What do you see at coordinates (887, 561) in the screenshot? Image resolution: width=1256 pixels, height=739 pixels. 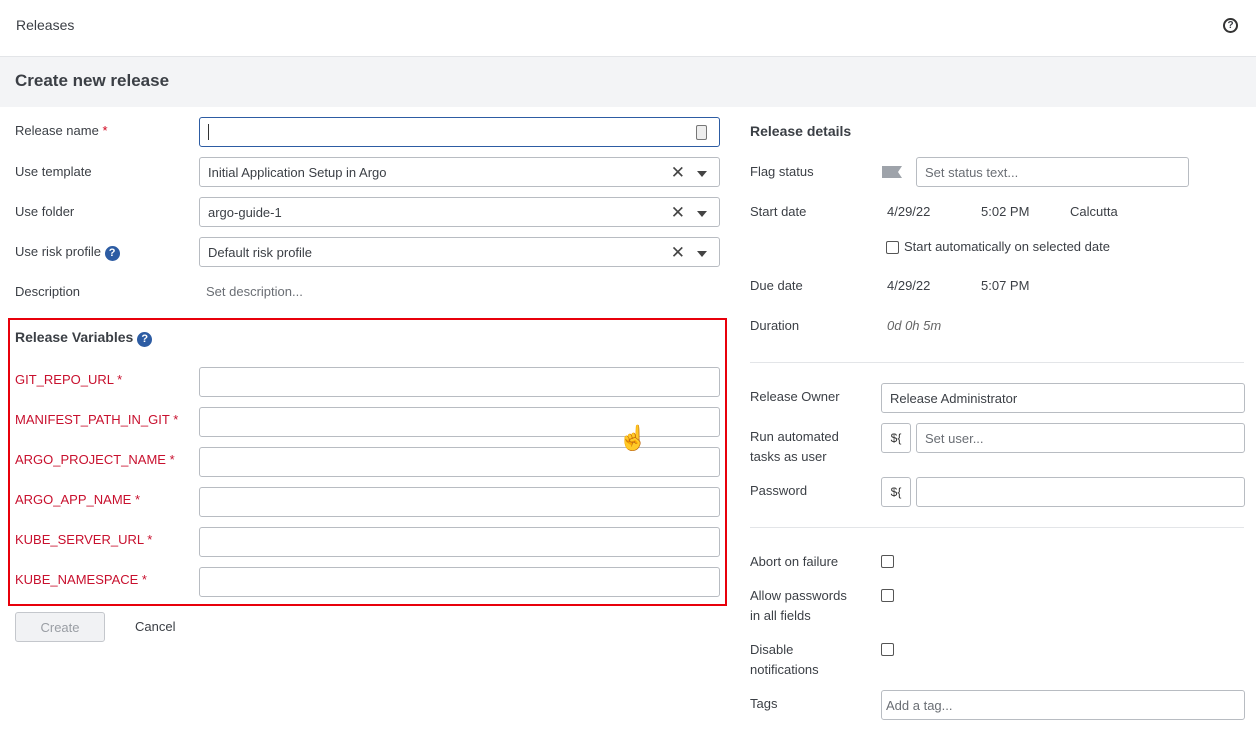 I see `abort-on-failure-checkbox` at bounding box center [887, 561].